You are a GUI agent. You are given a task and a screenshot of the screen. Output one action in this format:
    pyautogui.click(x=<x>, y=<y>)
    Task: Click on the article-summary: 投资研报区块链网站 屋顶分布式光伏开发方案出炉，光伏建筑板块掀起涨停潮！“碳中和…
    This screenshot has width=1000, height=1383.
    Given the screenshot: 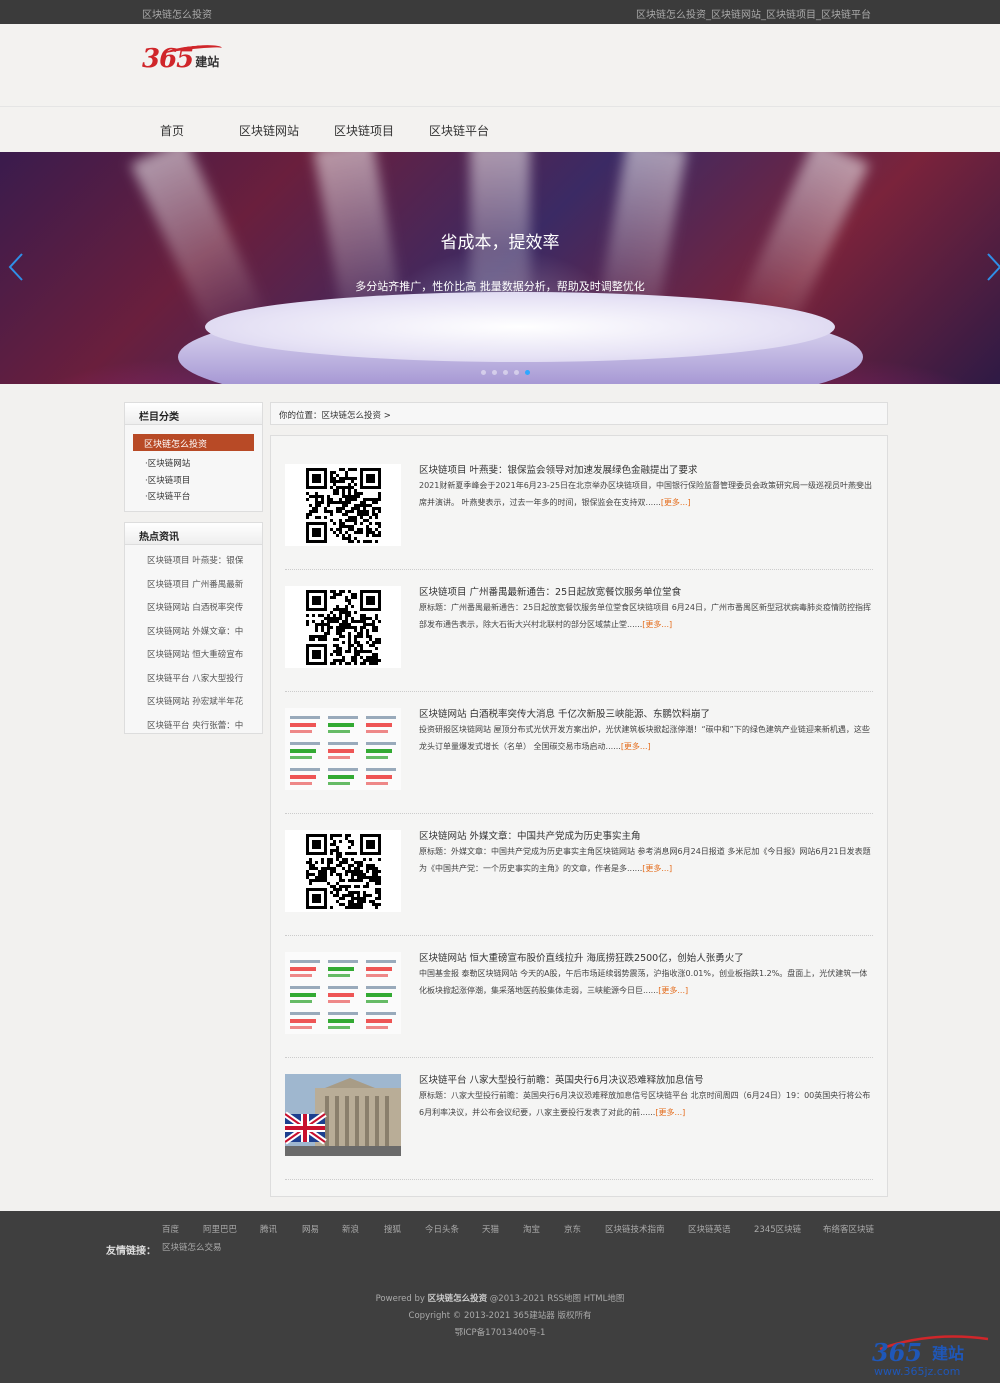 What is the action you would take?
    pyautogui.click(x=644, y=738)
    